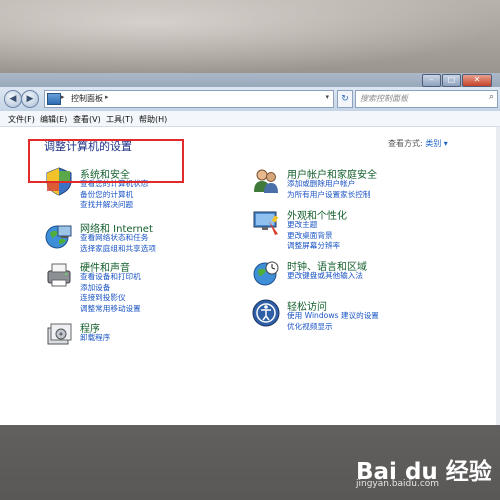  What do you see at coordinates (110, 298) in the screenshot?
I see `link-connect-projector: 连接到投影仪` at bounding box center [110, 298].